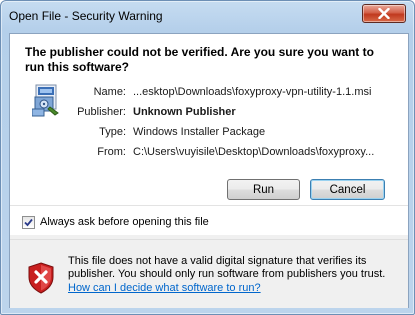  Describe the element at coordinates (101, 112) in the screenshot. I see `publisher-label: Publisher:` at that location.